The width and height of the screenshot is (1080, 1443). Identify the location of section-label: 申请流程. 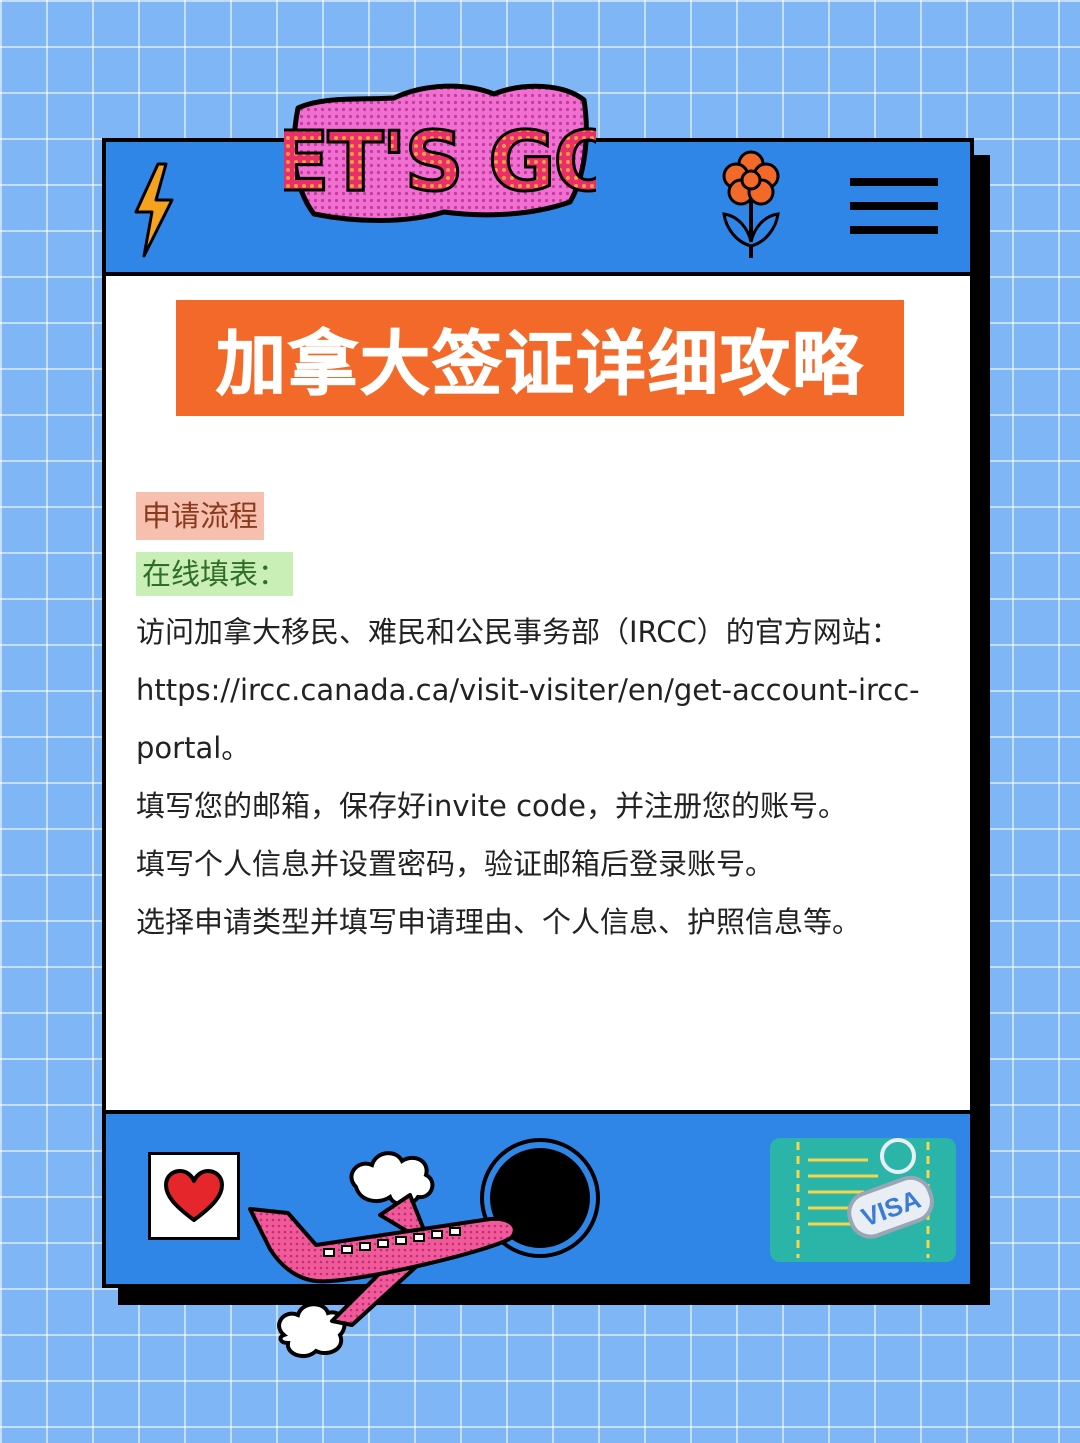
(200, 516).